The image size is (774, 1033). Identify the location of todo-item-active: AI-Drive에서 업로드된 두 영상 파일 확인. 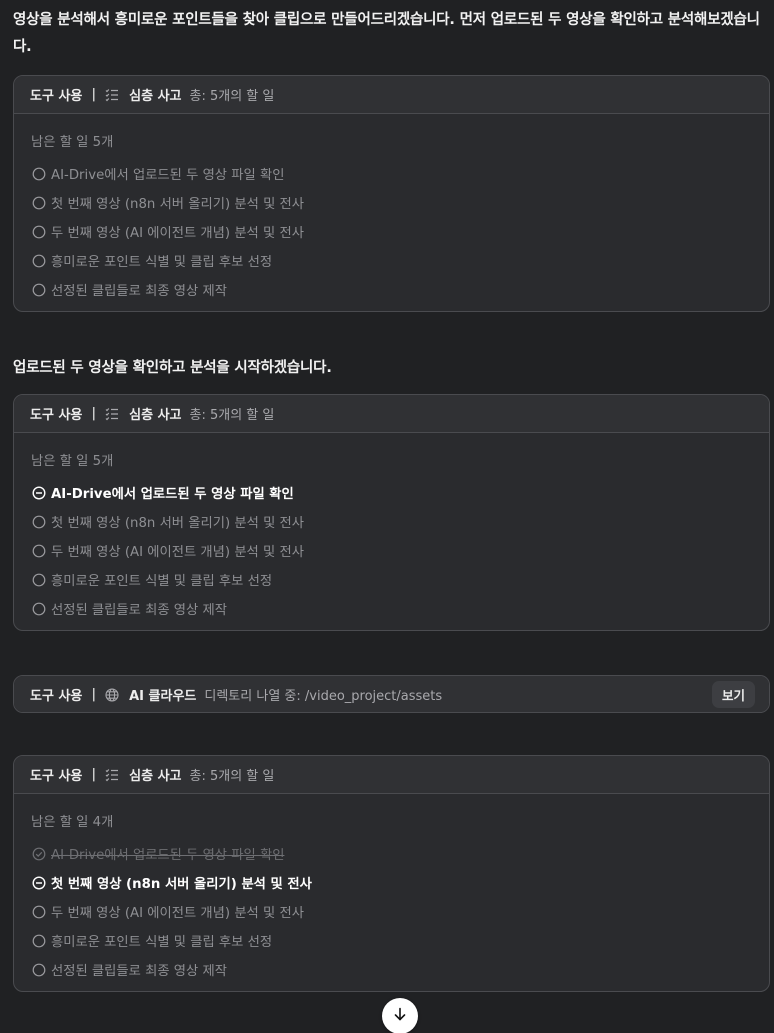
(392, 492).